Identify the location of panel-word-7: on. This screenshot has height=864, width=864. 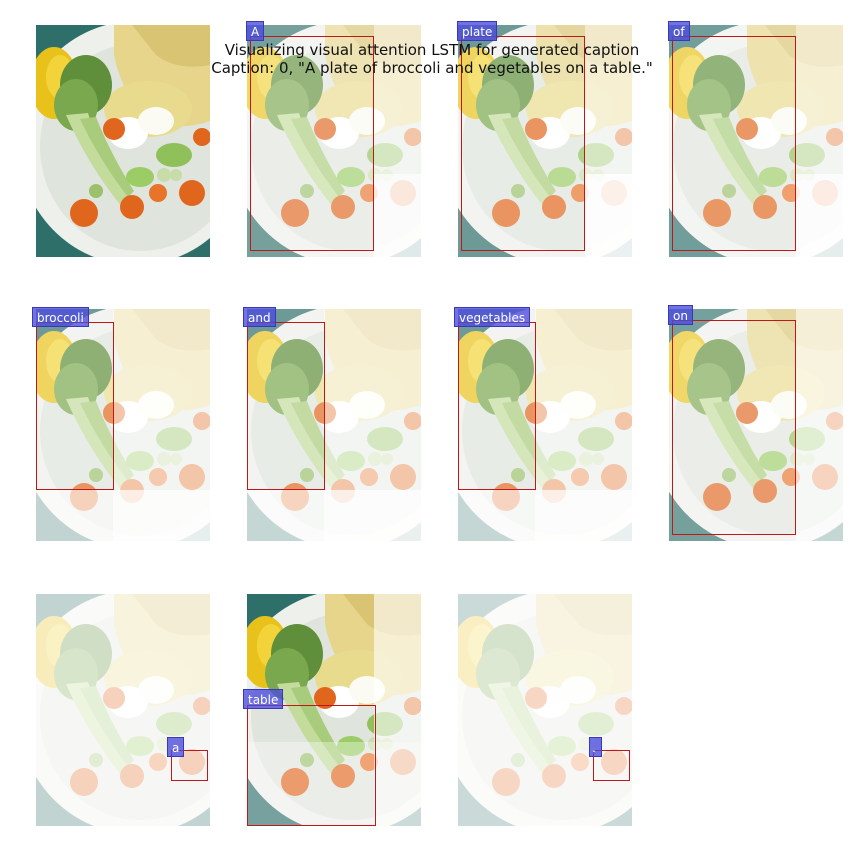
(755, 423).